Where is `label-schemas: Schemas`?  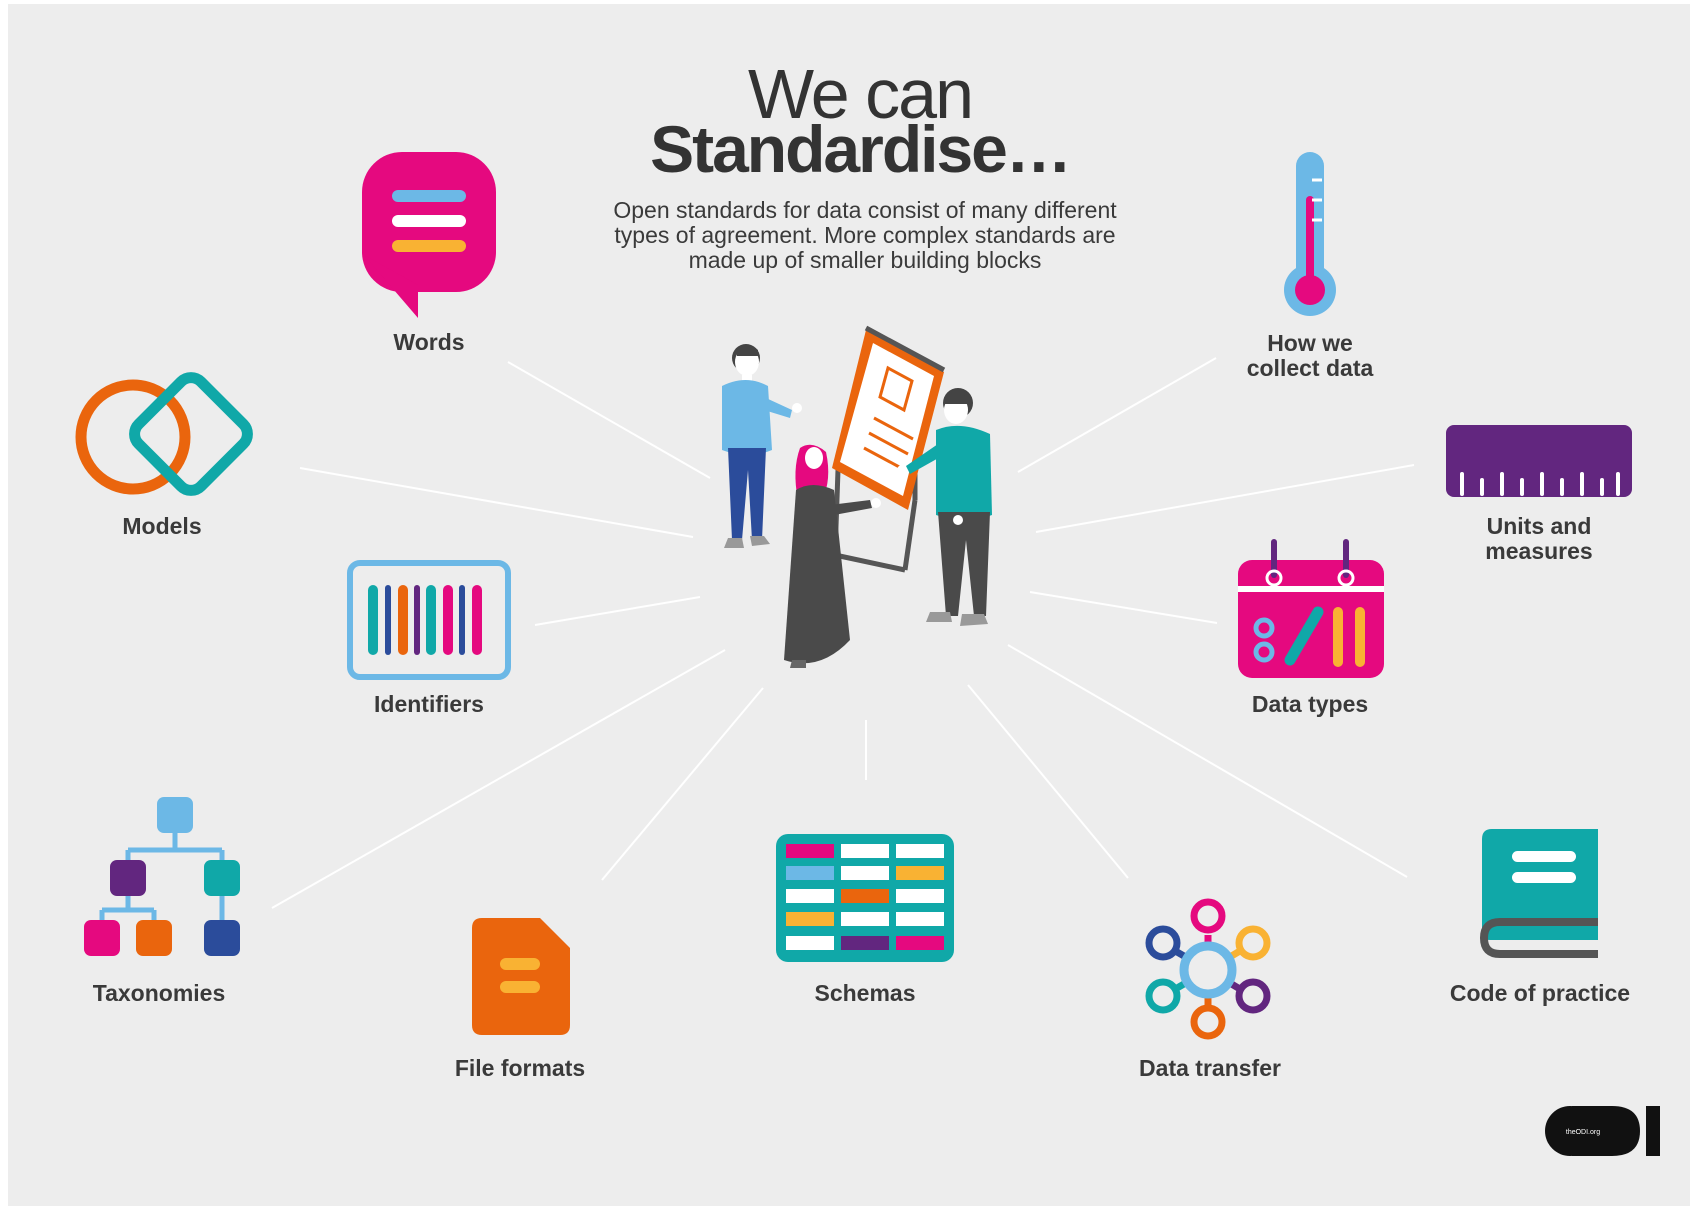
label-schemas: Schemas is located at coordinates (865, 993).